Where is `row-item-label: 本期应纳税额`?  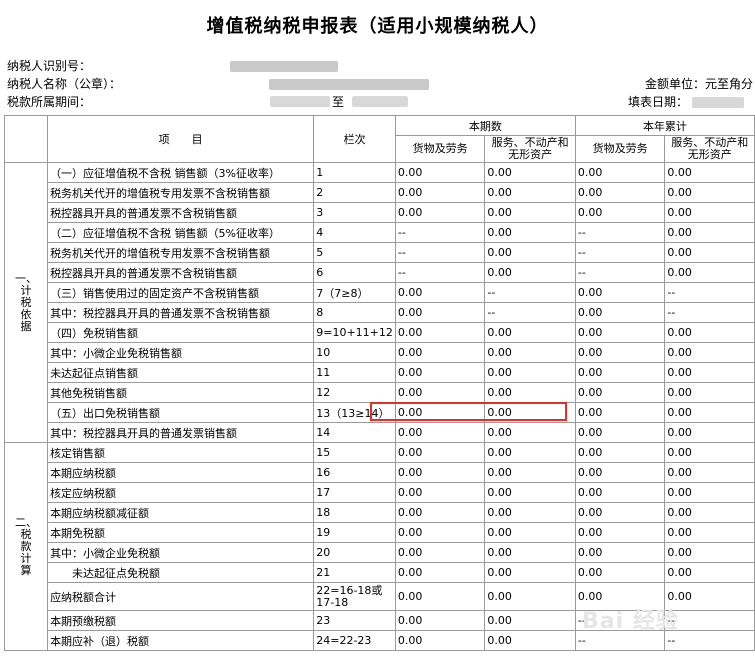 row-item-label: 本期应纳税额 is located at coordinates (181, 472).